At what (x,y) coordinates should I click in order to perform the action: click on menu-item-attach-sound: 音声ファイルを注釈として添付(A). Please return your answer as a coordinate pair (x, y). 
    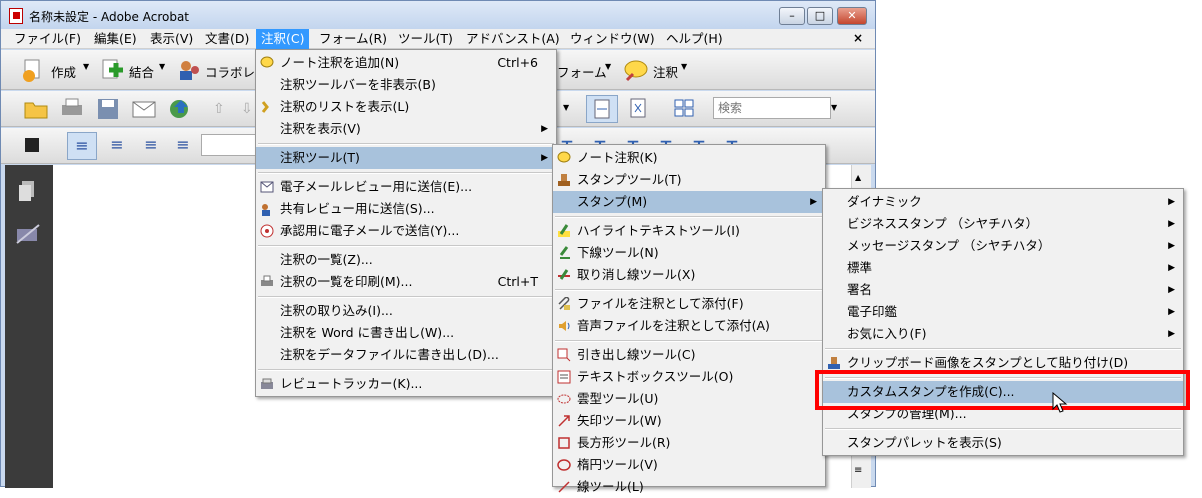
    Looking at the image, I should click on (689, 326).